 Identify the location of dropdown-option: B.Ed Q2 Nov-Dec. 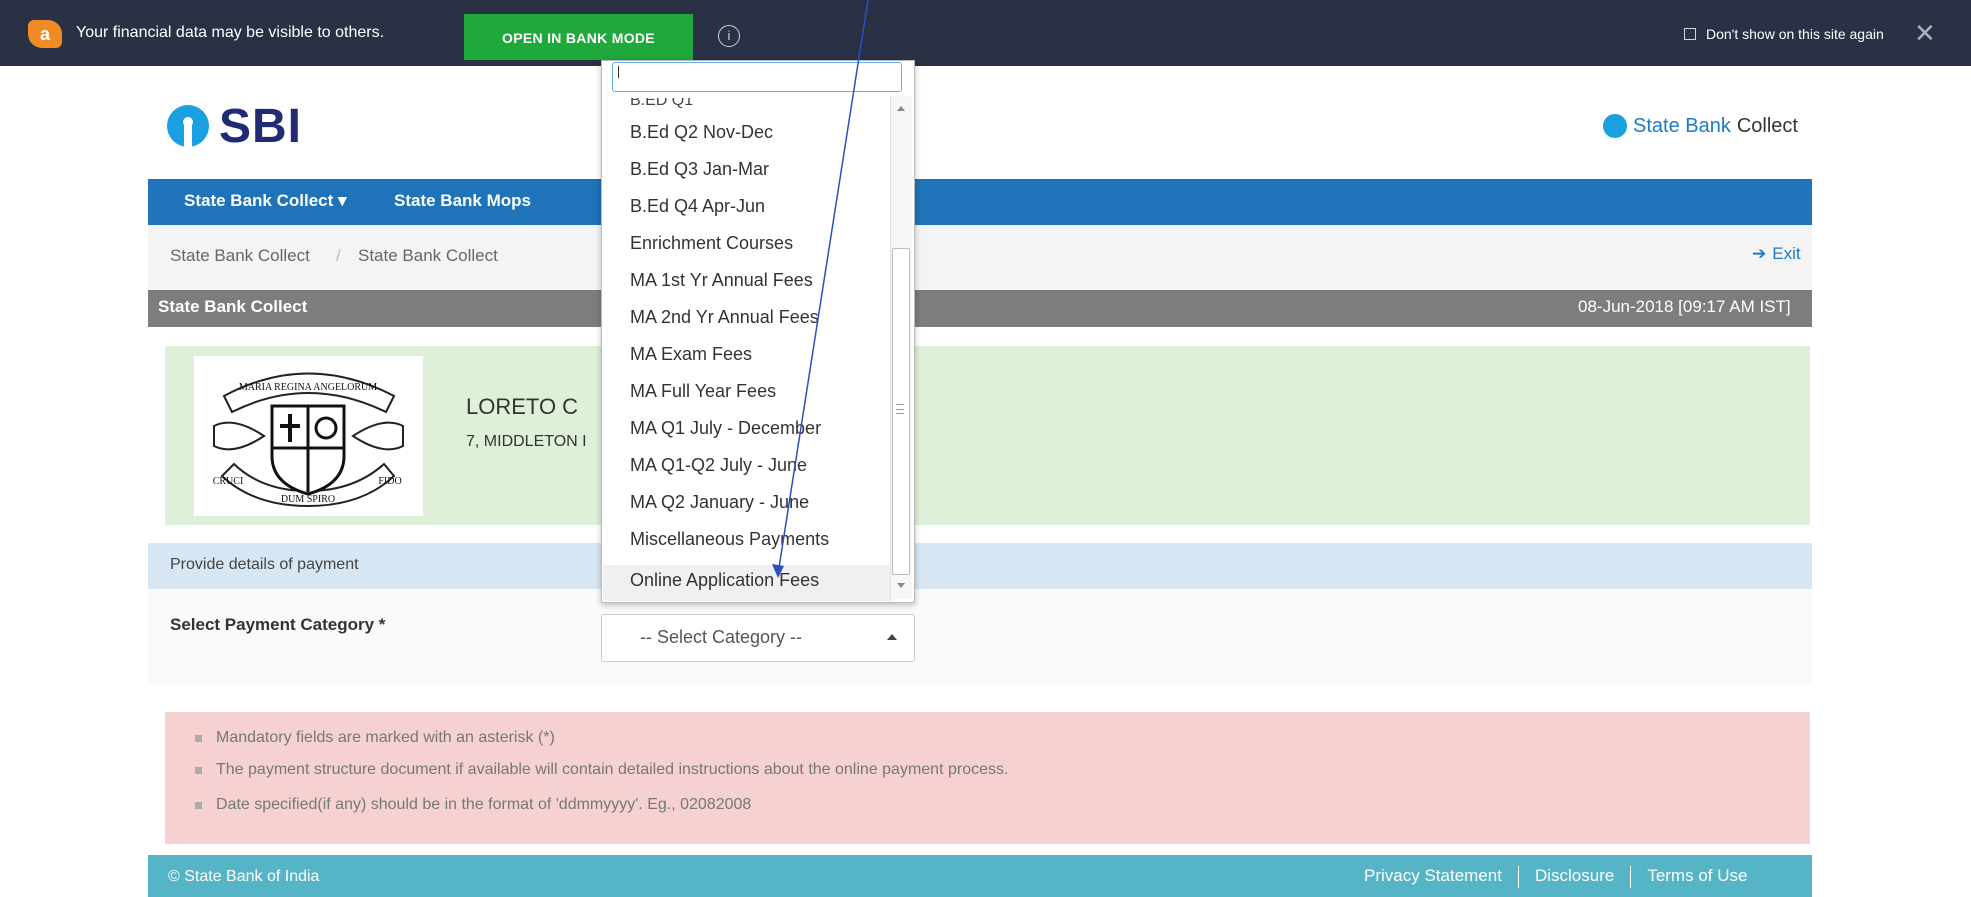
(701, 132).